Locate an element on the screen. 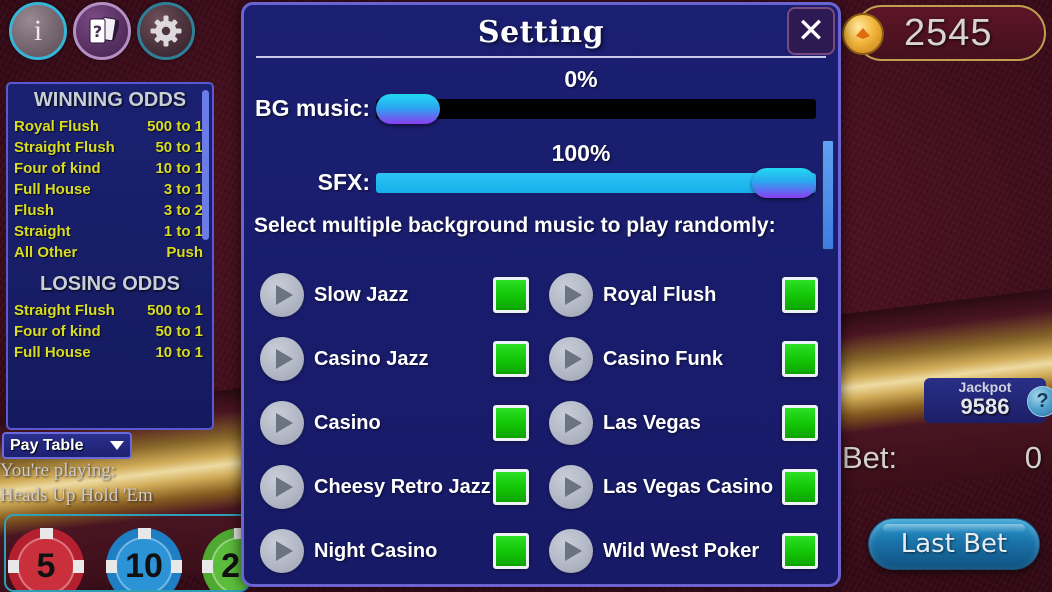 This screenshot has height=592, width=1052. jackpot-label: Jackpot is located at coordinates (985, 387).